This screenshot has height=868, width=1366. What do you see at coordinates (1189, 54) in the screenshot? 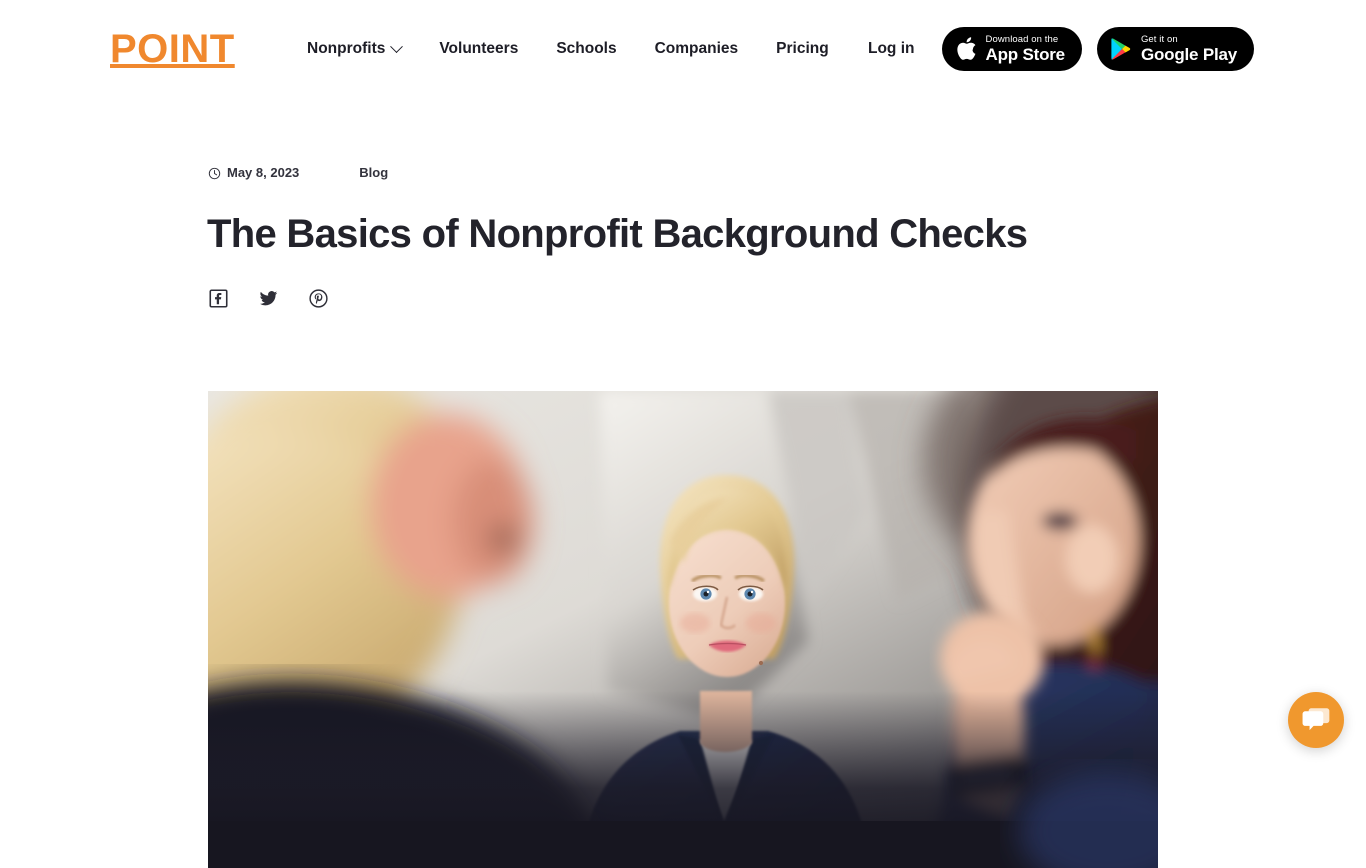
I see `google-play-badge-bottom: Google Play` at bounding box center [1189, 54].